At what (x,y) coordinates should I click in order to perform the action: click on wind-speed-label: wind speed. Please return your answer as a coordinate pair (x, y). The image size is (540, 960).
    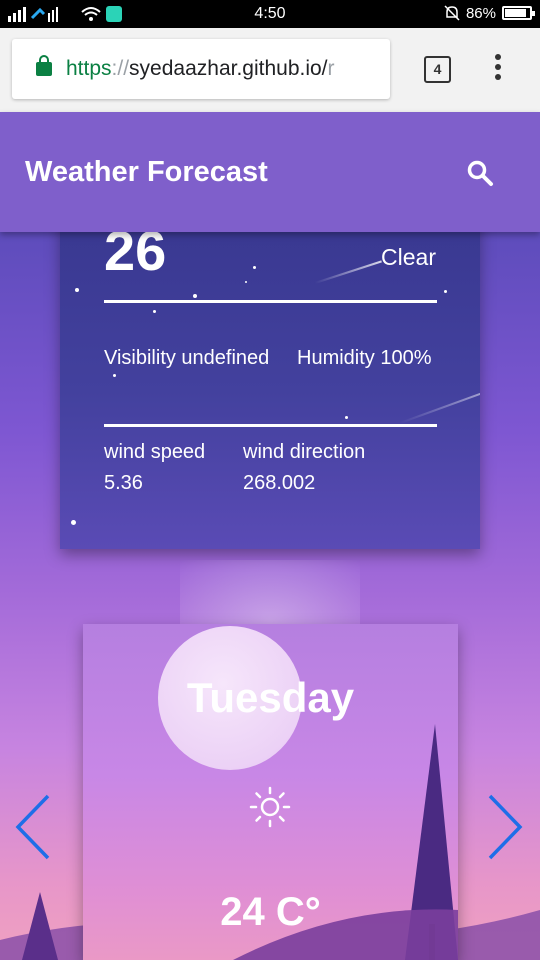
    Looking at the image, I should click on (155, 452).